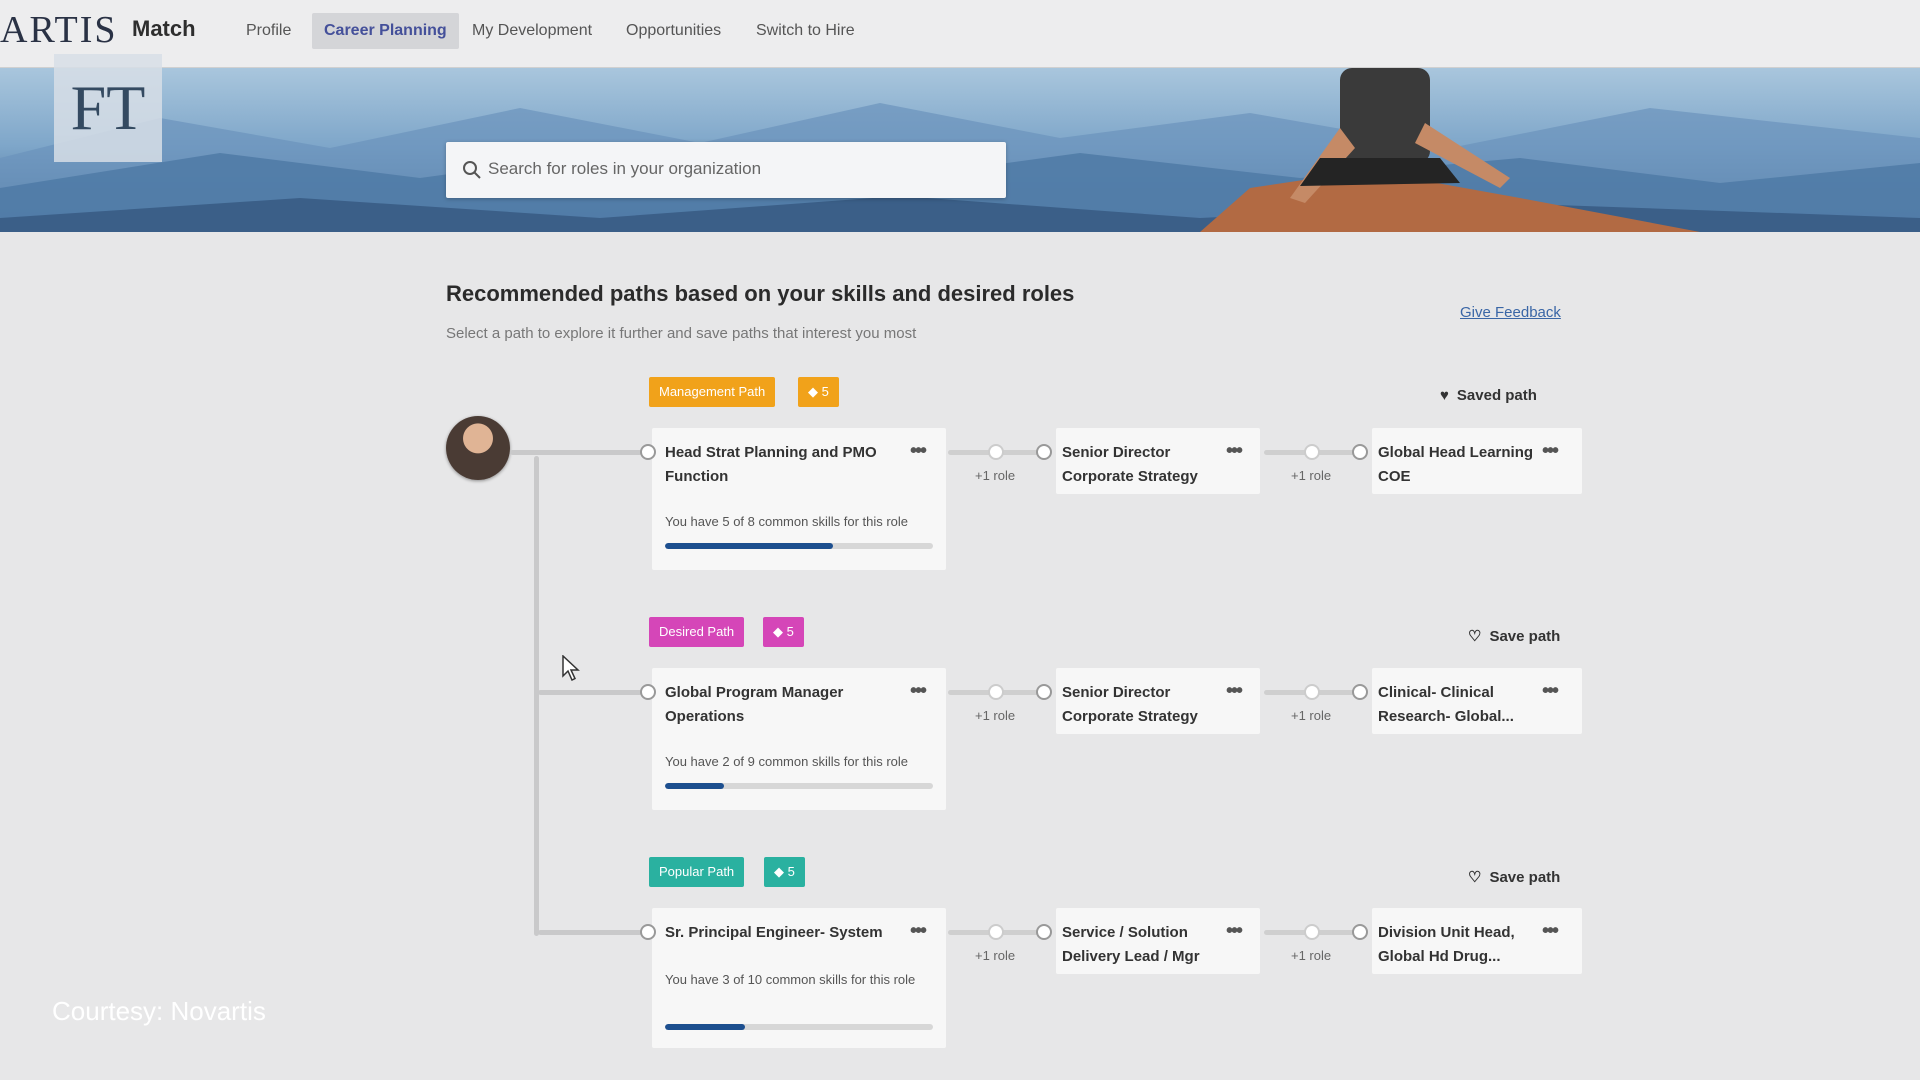  I want to click on user-avatar, so click(478, 448).